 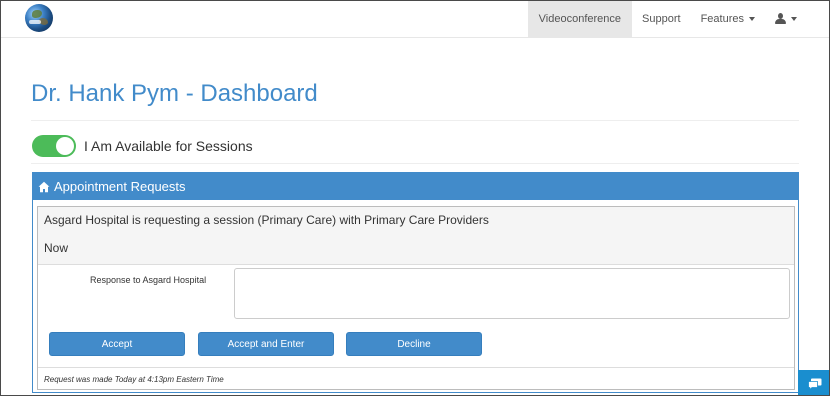 I want to click on response-textarea, so click(x=512, y=293).